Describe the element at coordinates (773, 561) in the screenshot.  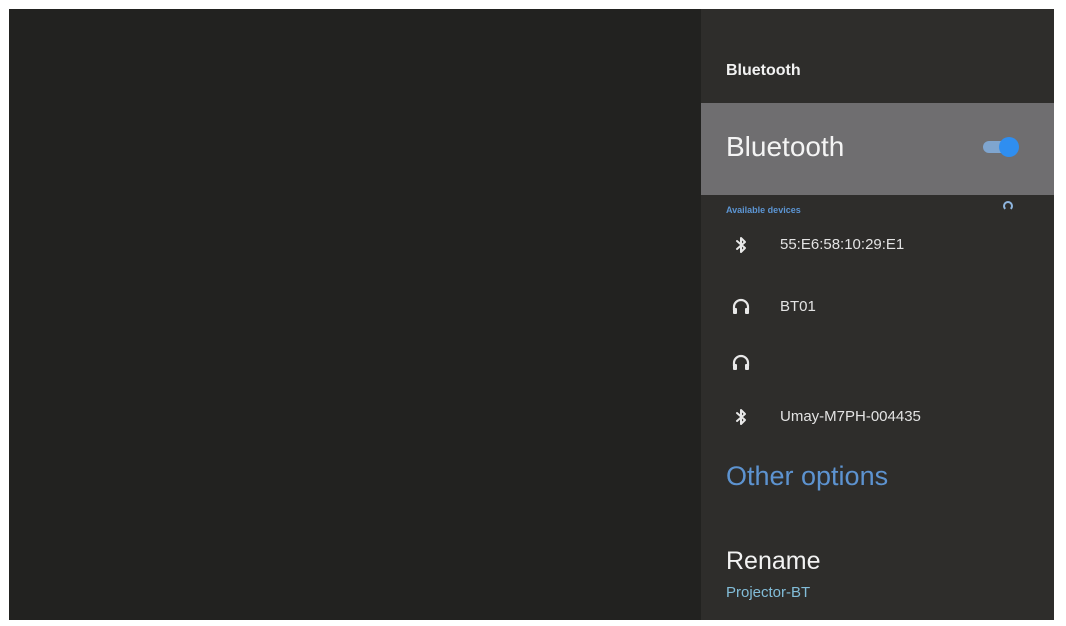
I see `rename-label: Rename` at that location.